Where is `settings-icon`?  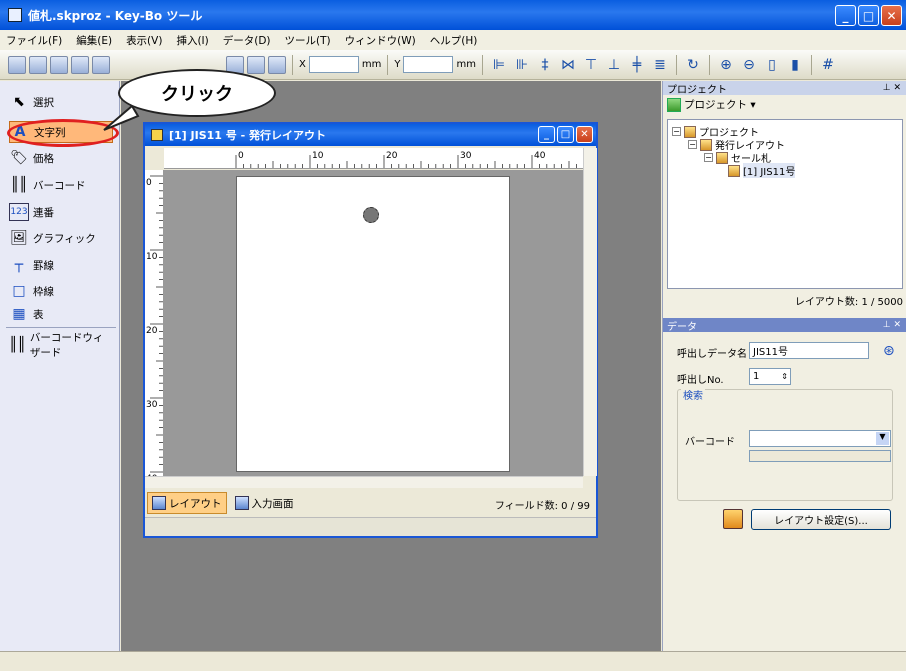
settings-icon is located at coordinates (733, 519).